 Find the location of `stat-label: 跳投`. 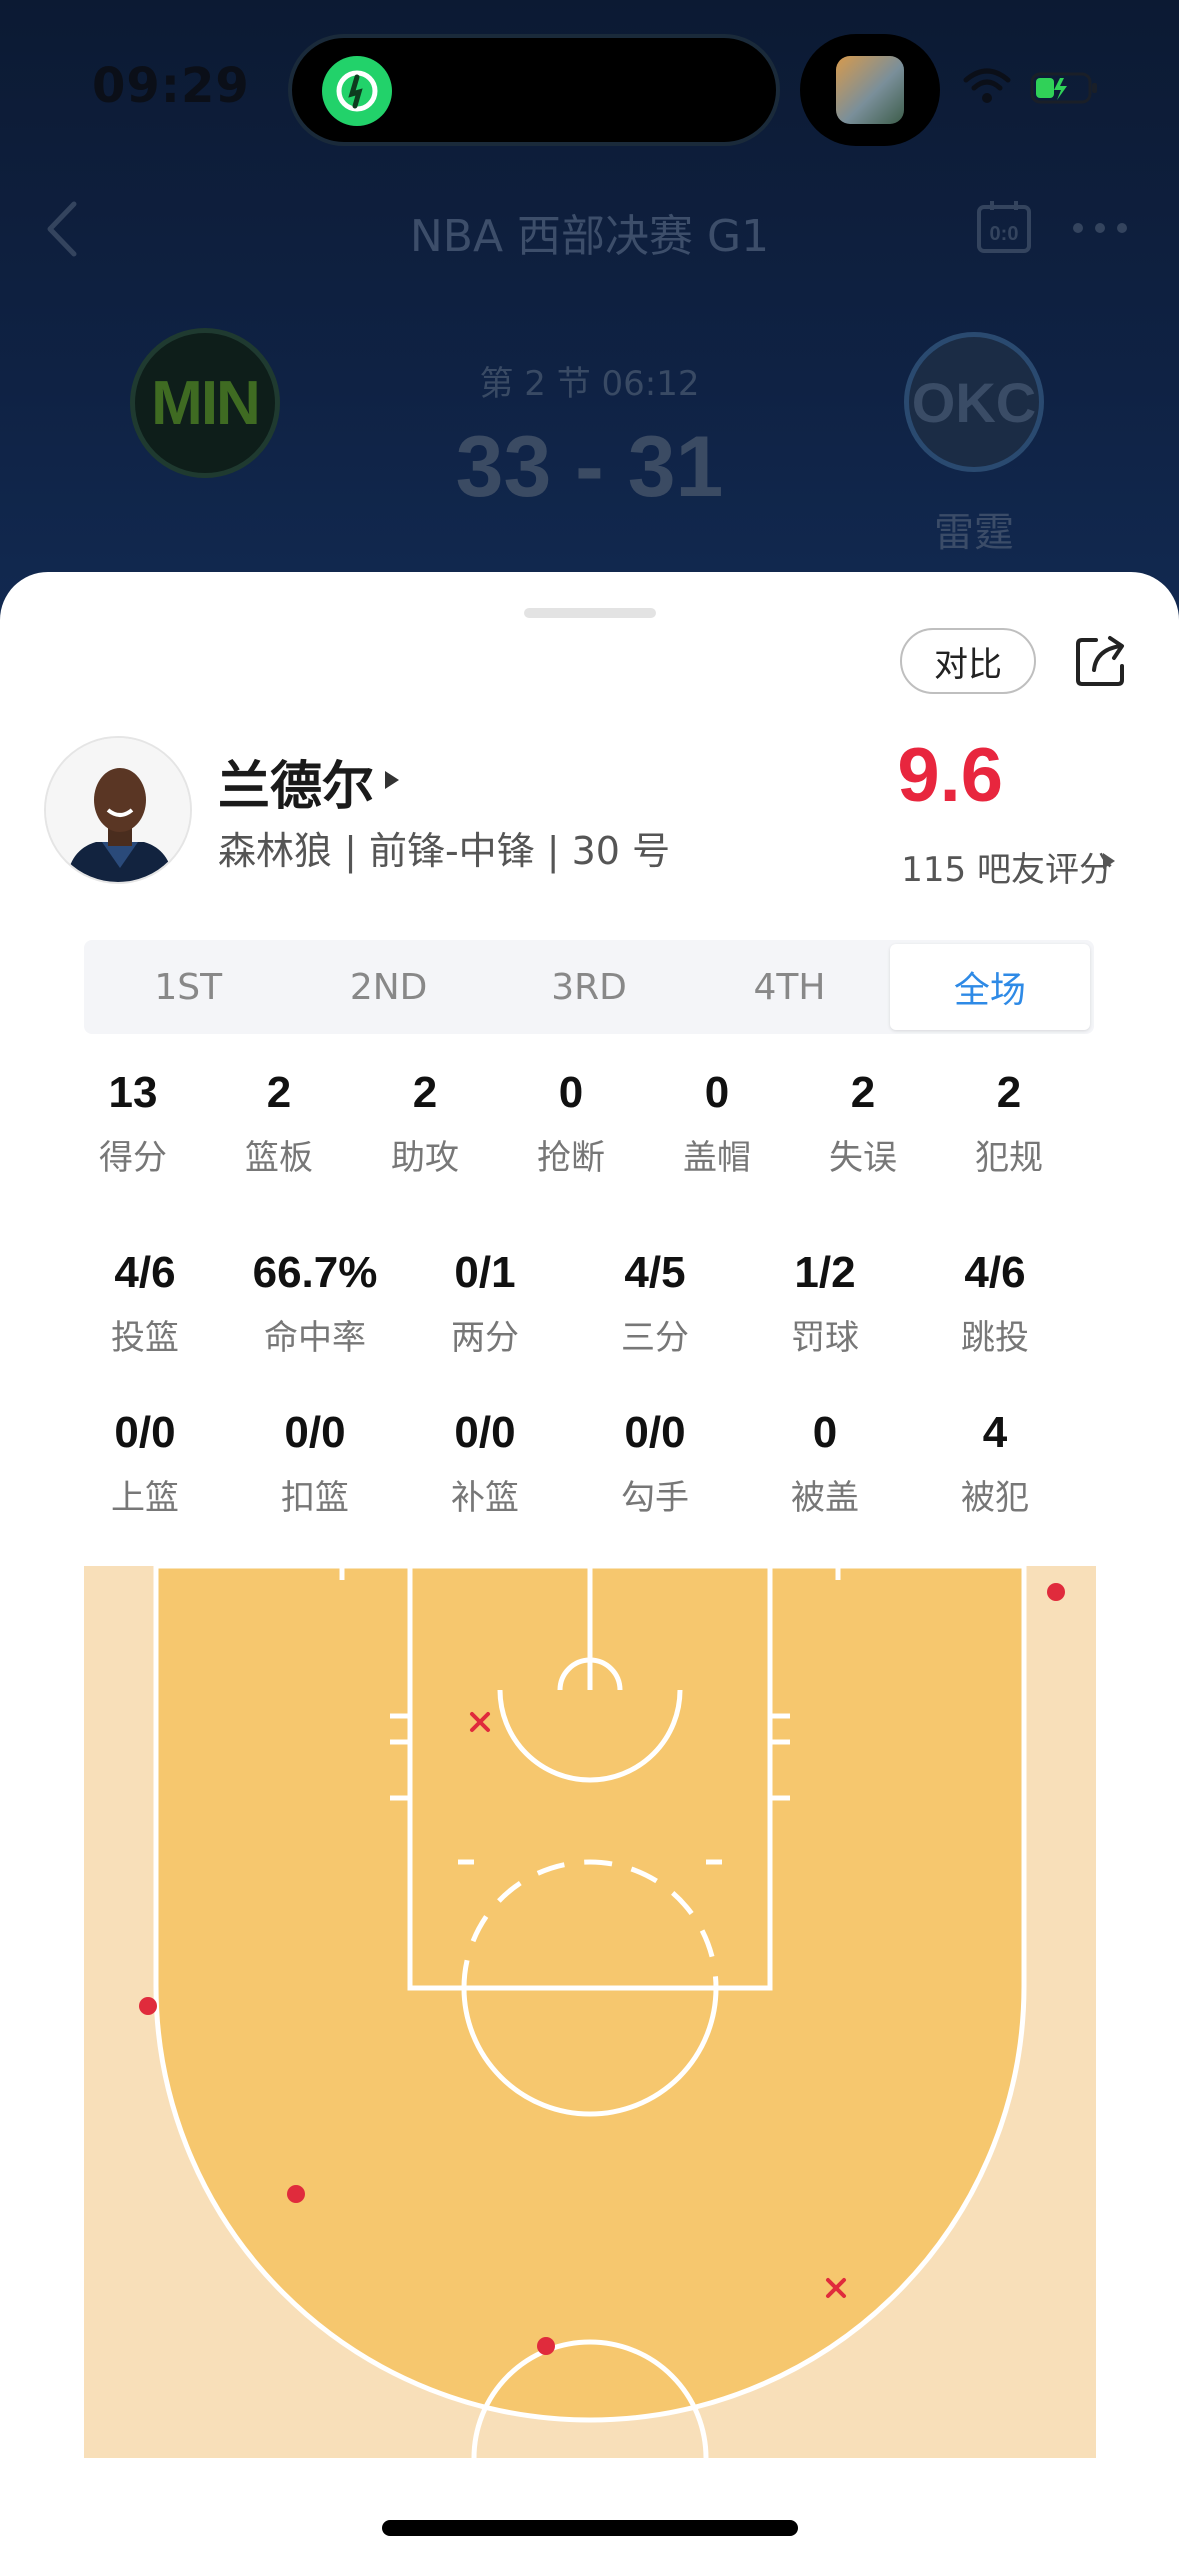

stat-label: 跳投 is located at coordinates (995, 1338).